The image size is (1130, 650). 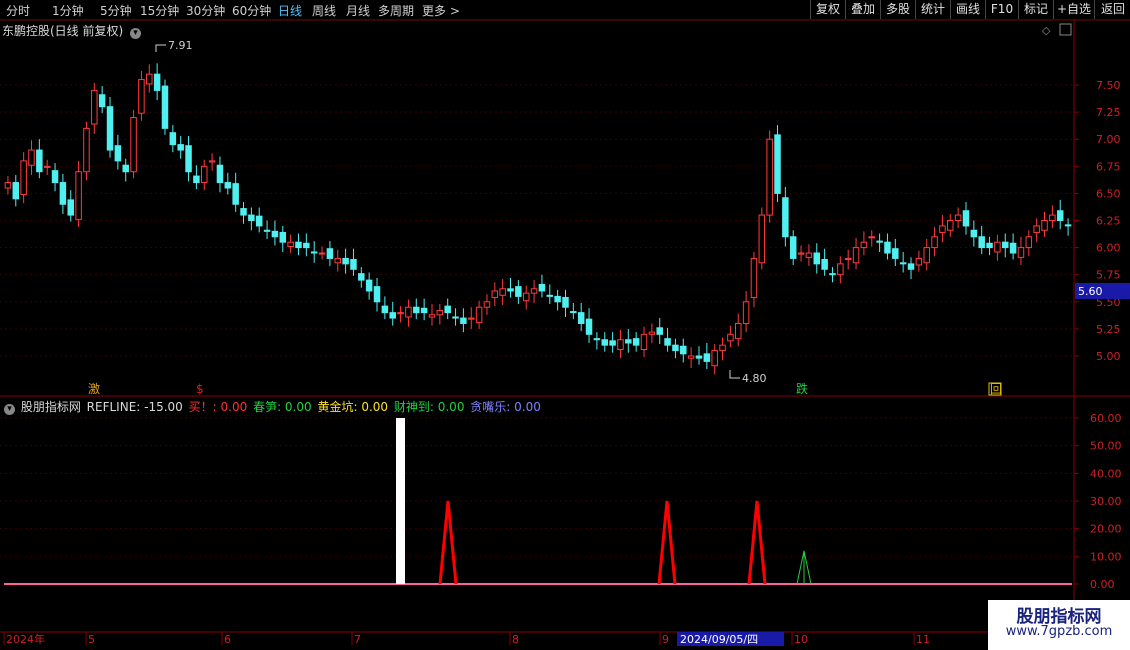 What do you see at coordinates (1108, 221) in the screenshot?
I see `price-tick-label: 6.25` at bounding box center [1108, 221].